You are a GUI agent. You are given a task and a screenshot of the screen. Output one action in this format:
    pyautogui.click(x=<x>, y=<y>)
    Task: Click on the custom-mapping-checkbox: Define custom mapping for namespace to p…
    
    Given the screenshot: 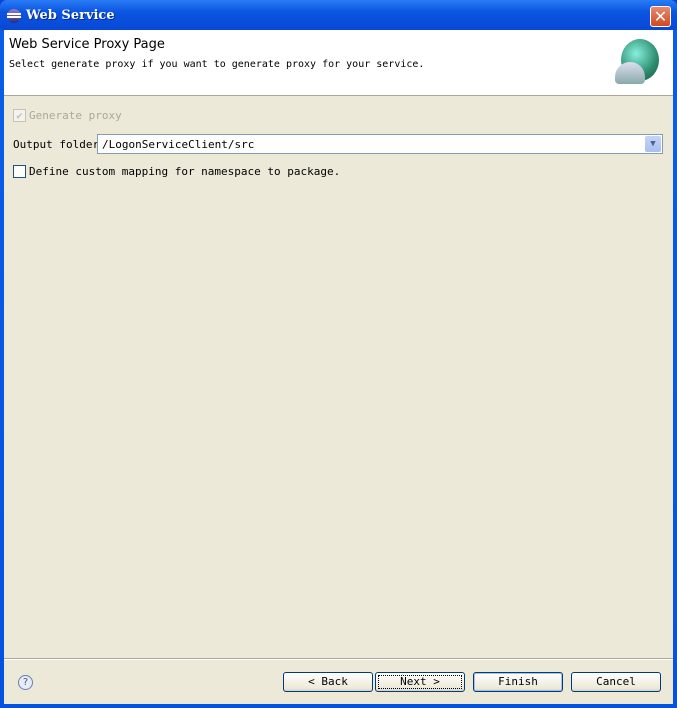 What is the action you would take?
    pyautogui.click(x=176, y=171)
    